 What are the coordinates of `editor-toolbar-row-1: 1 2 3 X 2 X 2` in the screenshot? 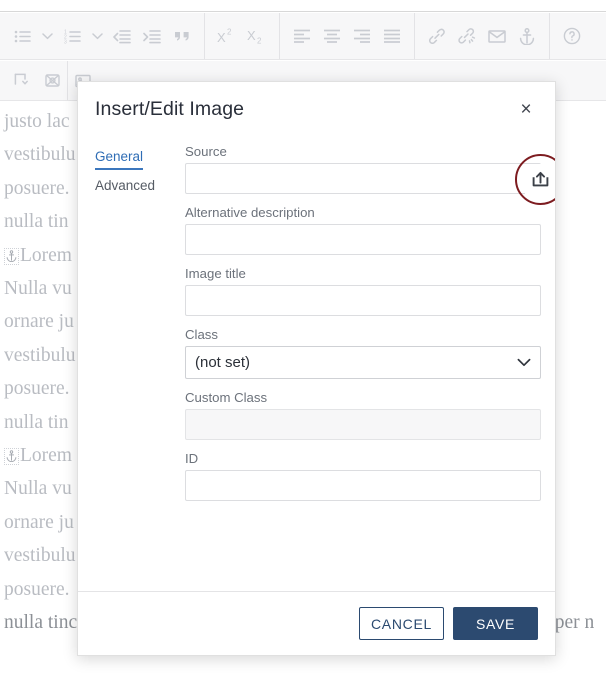 It's located at (303, 36).